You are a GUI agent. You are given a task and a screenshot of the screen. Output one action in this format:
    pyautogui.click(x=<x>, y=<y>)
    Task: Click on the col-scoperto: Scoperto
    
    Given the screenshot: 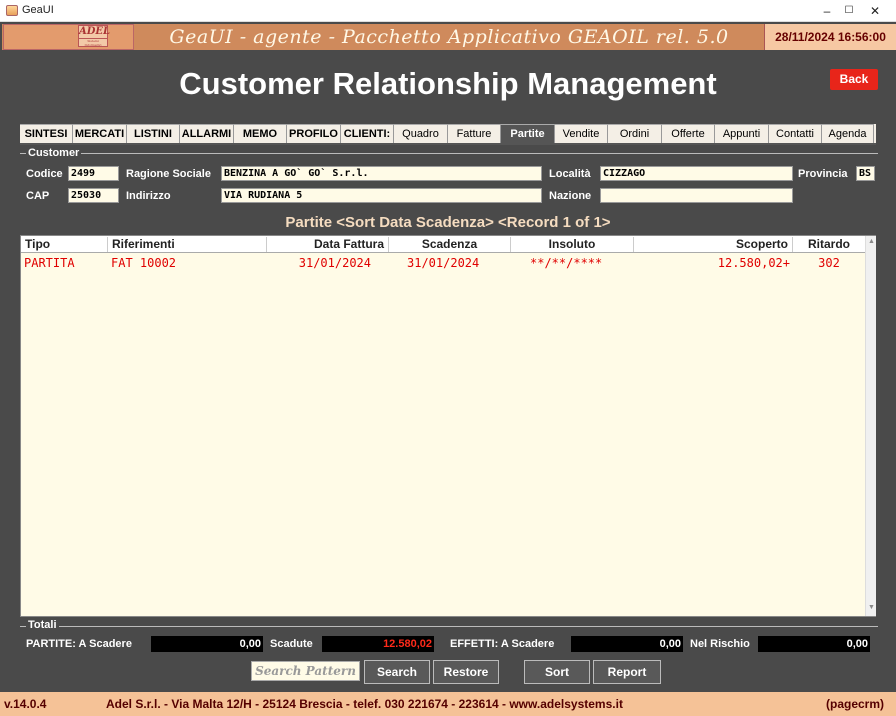 What is the action you would take?
    pyautogui.click(x=713, y=244)
    